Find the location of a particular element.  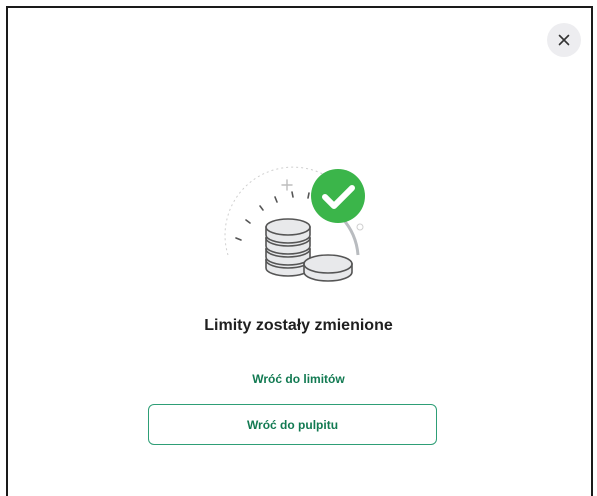

back-to-dashboard-button: Wróć do pulpitu is located at coordinates (292, 424).